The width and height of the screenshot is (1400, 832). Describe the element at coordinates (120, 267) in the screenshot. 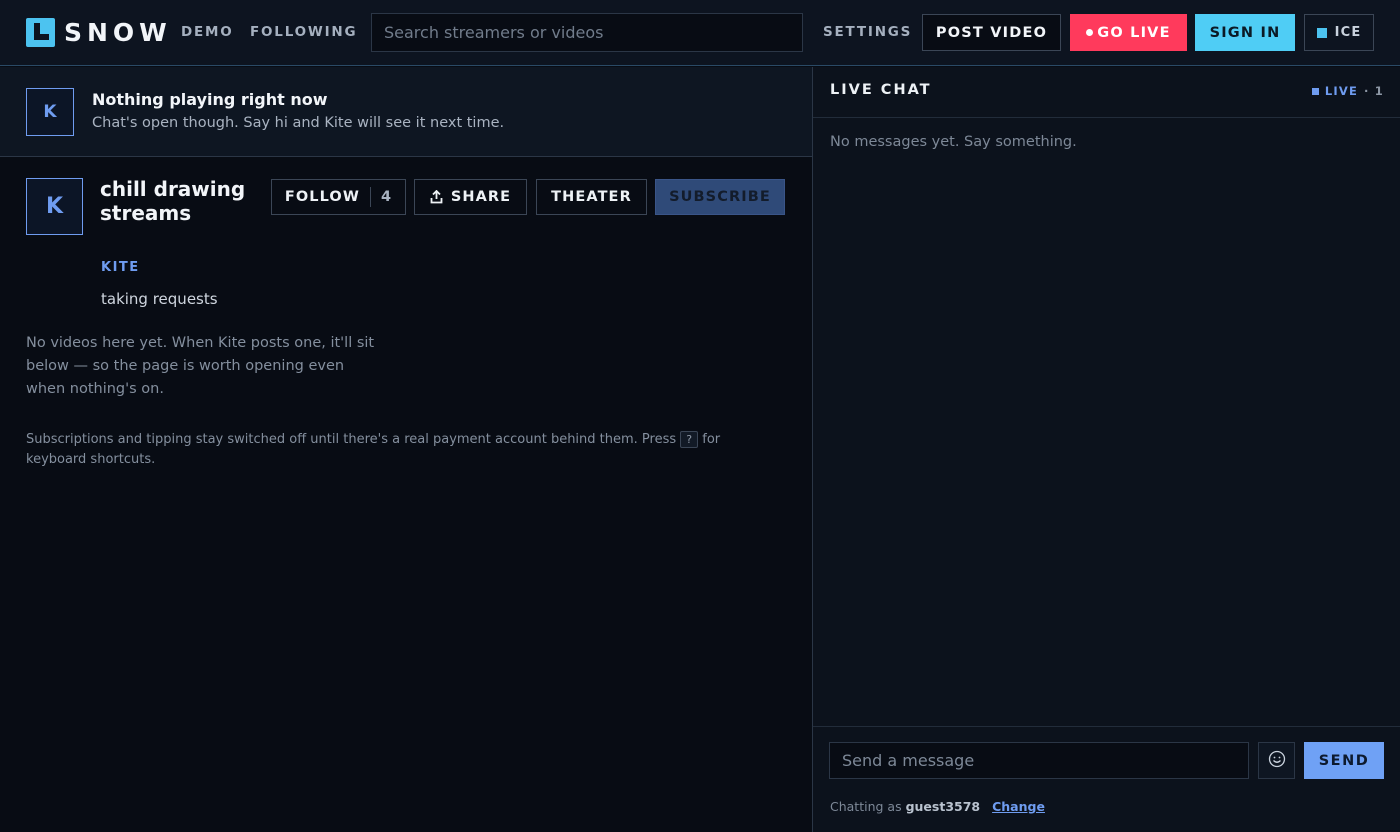

I see `streamer-name-link: KITE` at that location.